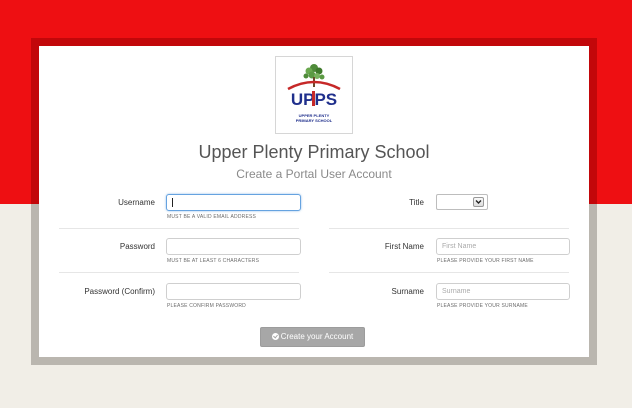 Image resolution: width=632 pixels, height=408 pixels. I want to click on create-account-label: Create your Account, so click(317, 336).